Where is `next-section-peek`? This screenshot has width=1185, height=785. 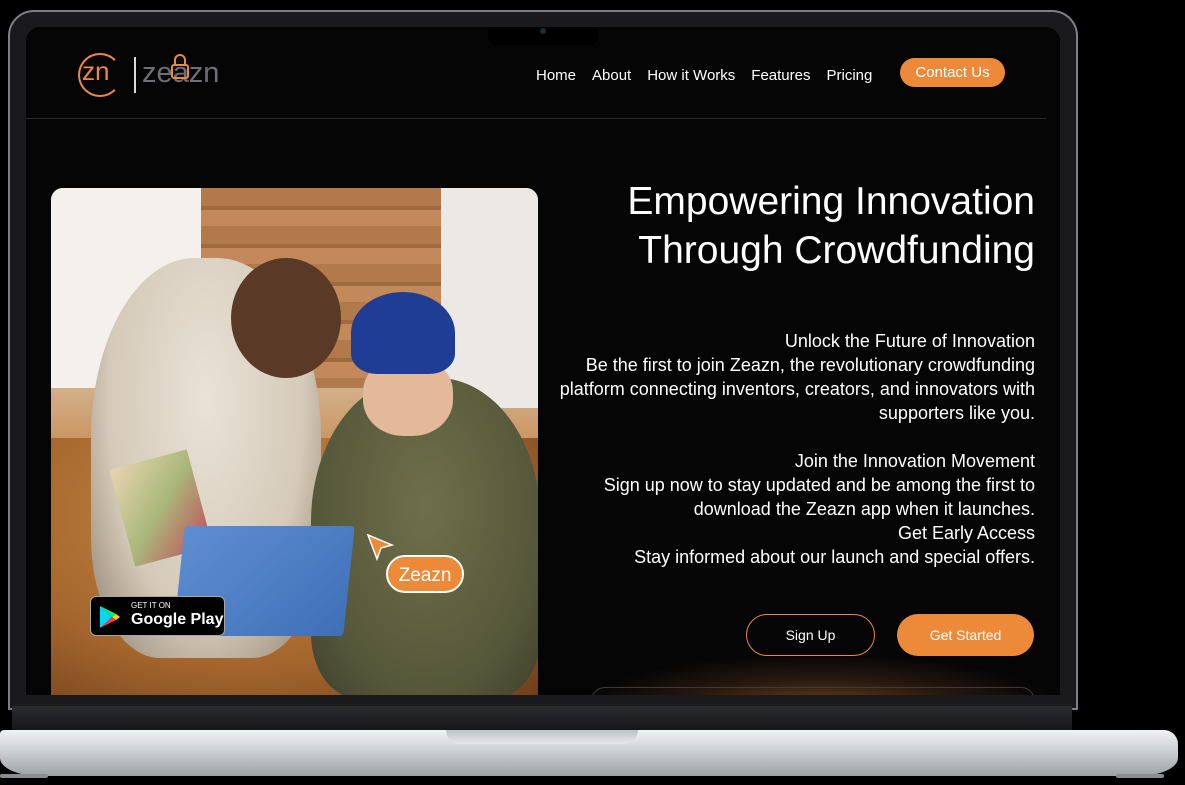
next-section-peek is located at coordinates (813, 691).